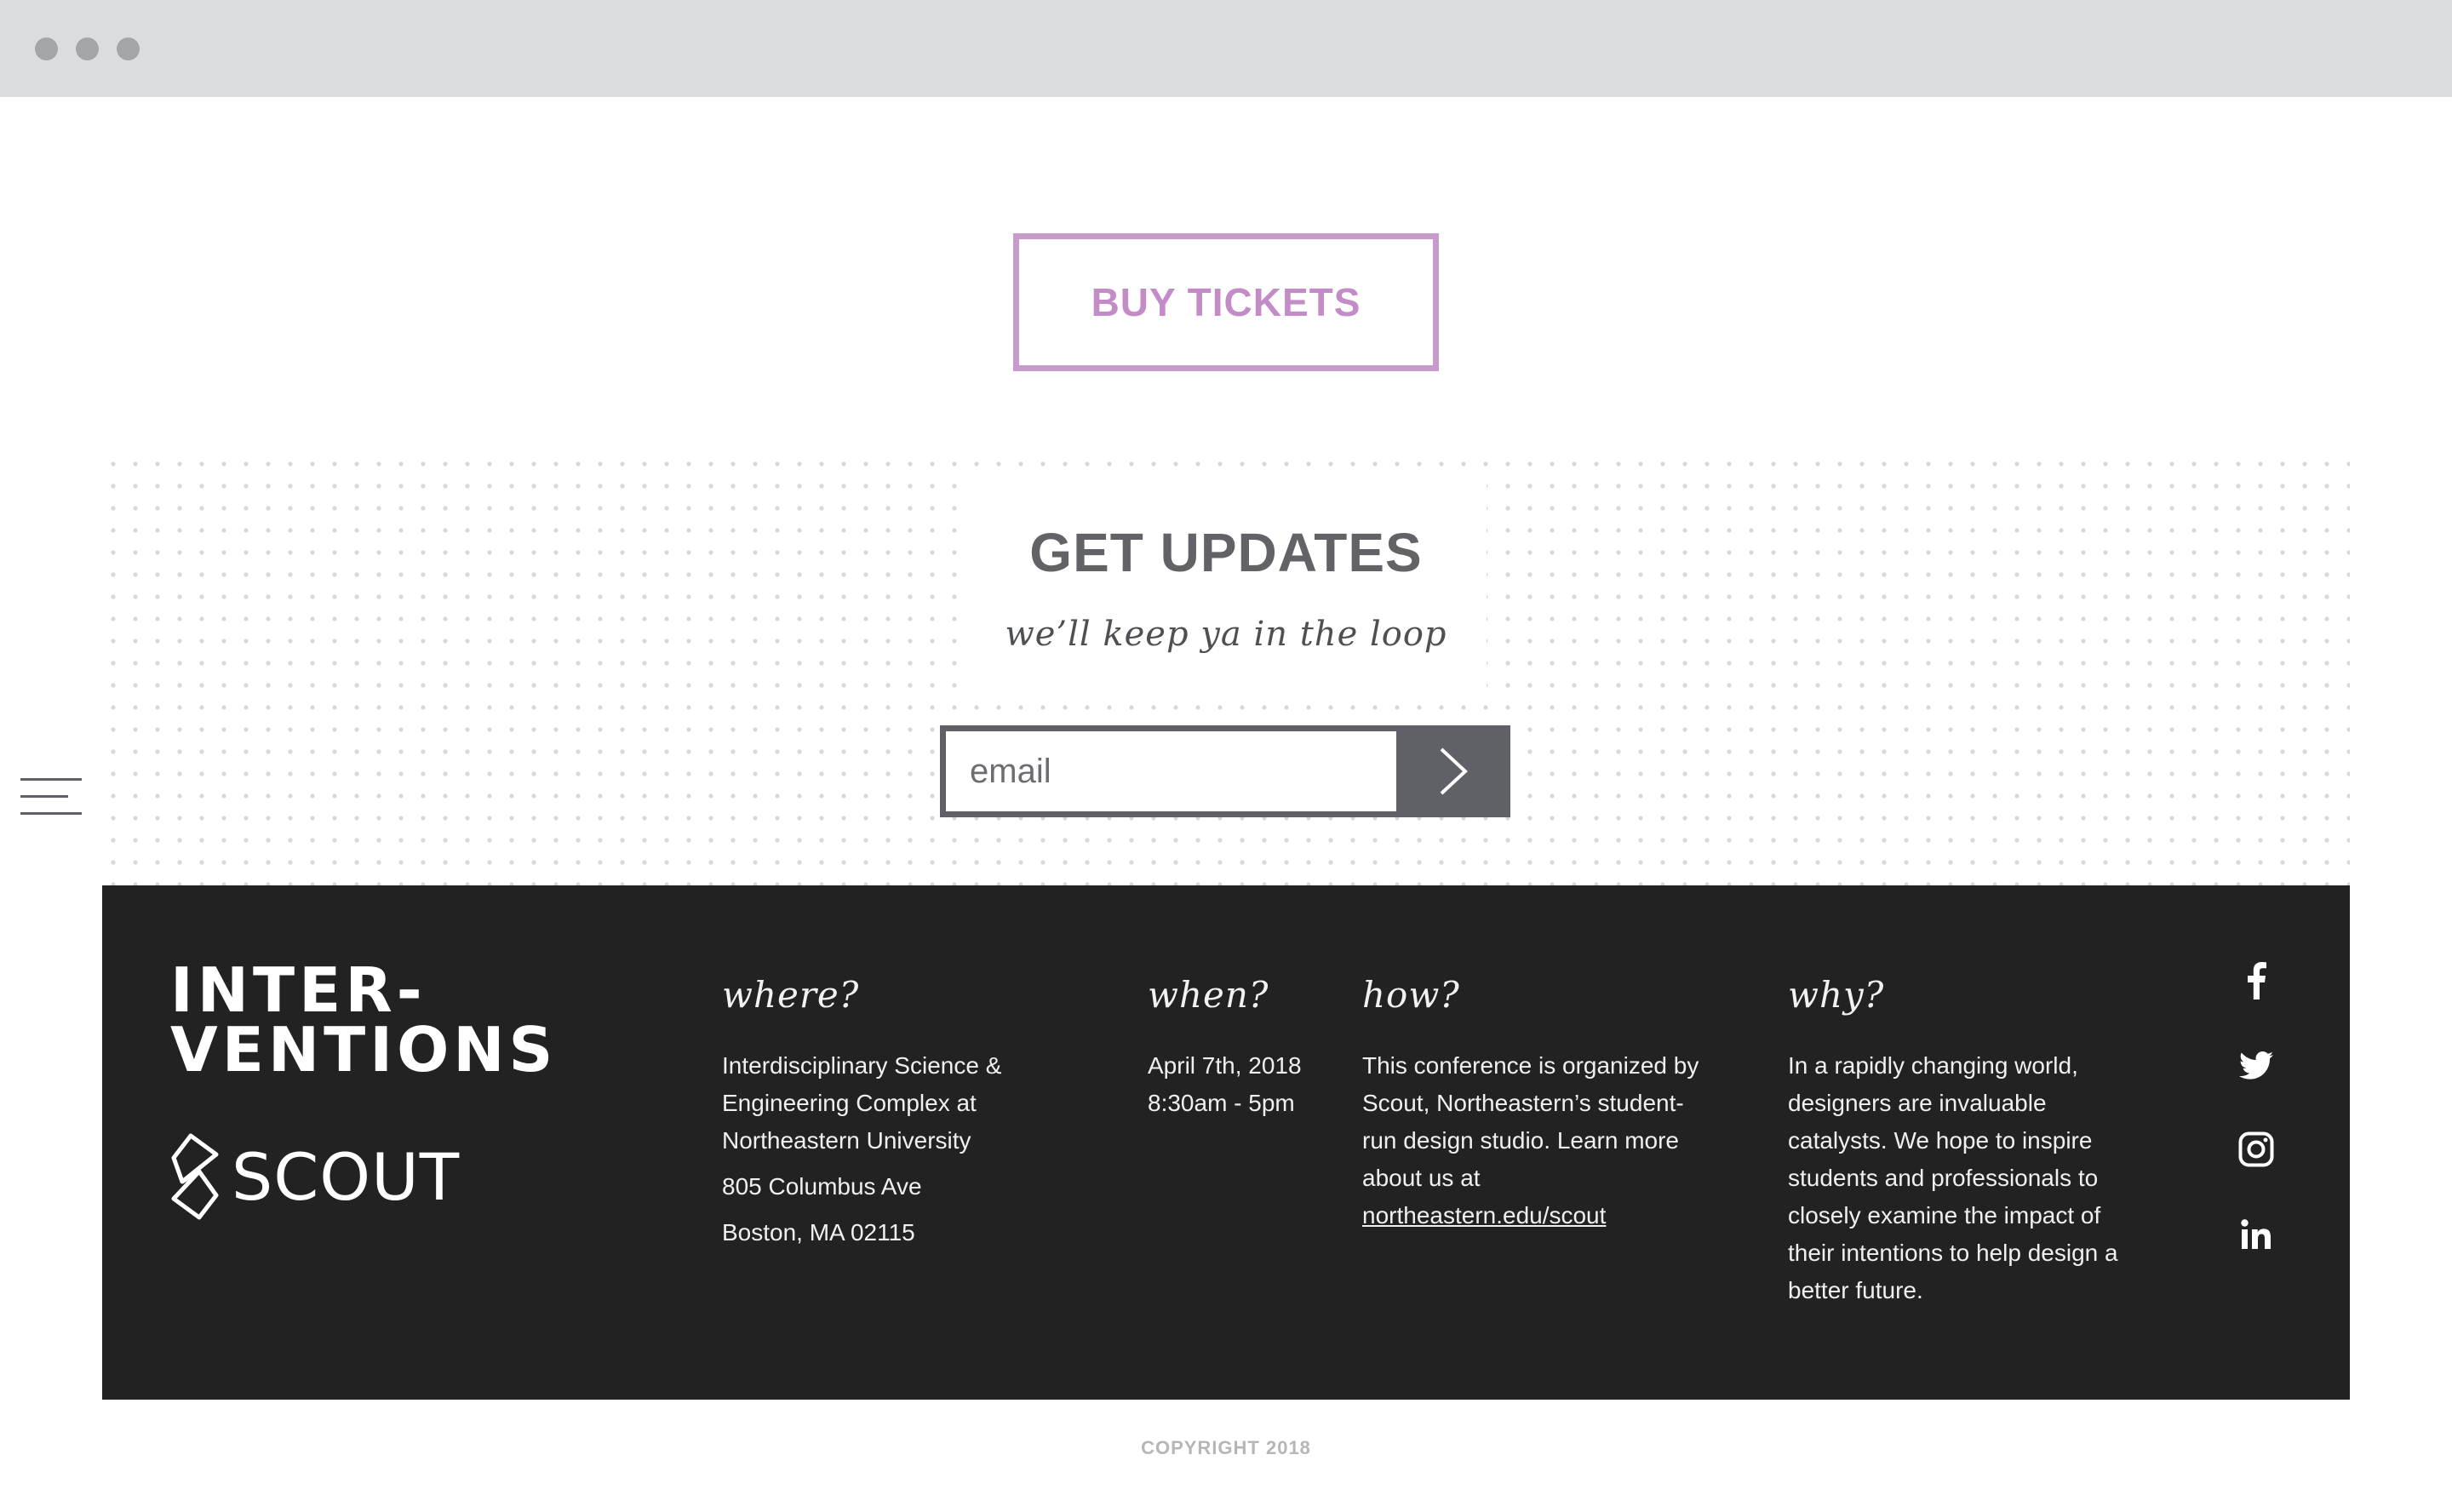 This screenshot has height=1512, width=2452. Describe the element at coordinates (51, 796) in the screenshot. I see `menu-icon` at that location.